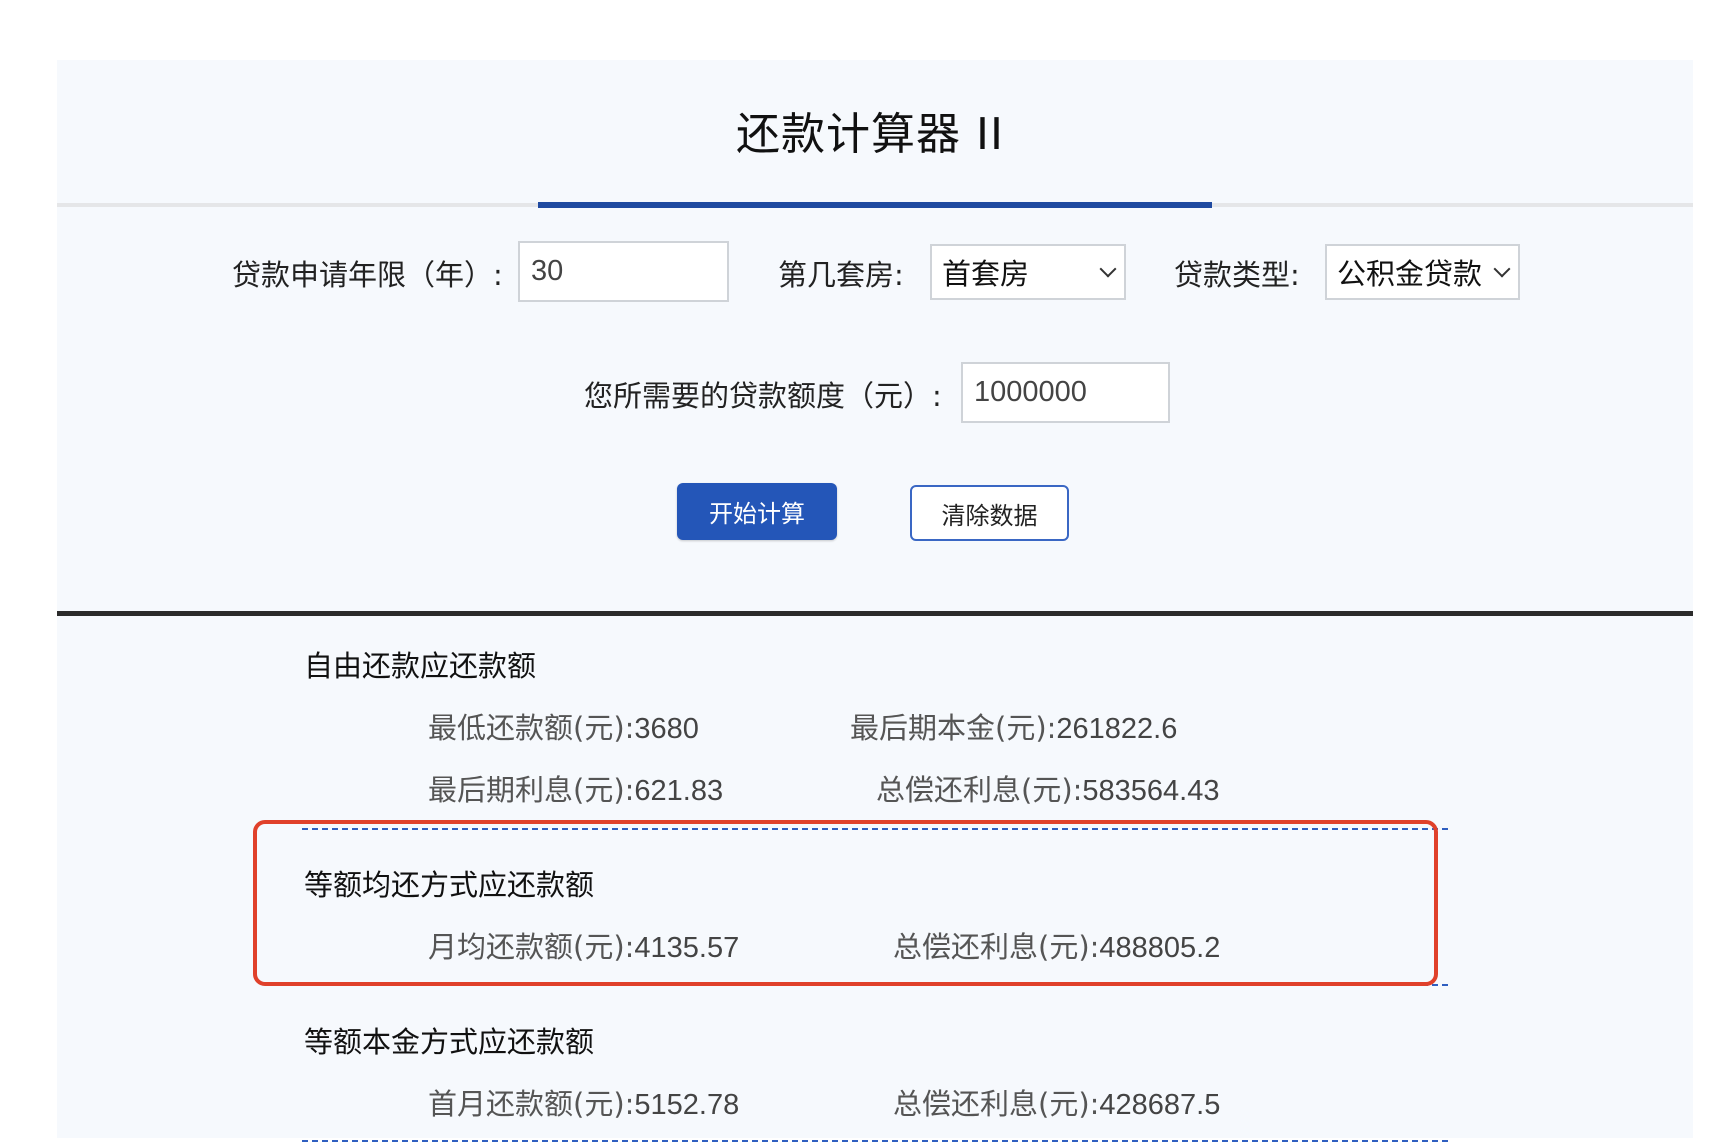 The width and height of the screenshot is (1724, 1144). I want to click on loan-years-input: 30, so click(623, 271).